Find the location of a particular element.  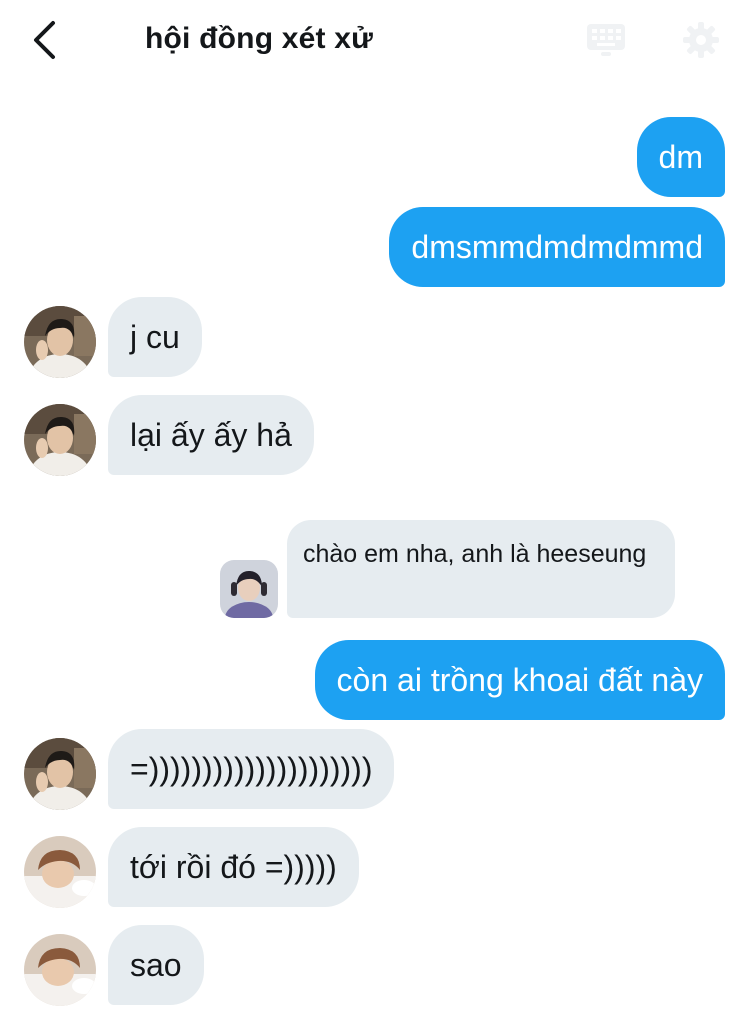

message-text: dm is located at coordinates (680, 157).